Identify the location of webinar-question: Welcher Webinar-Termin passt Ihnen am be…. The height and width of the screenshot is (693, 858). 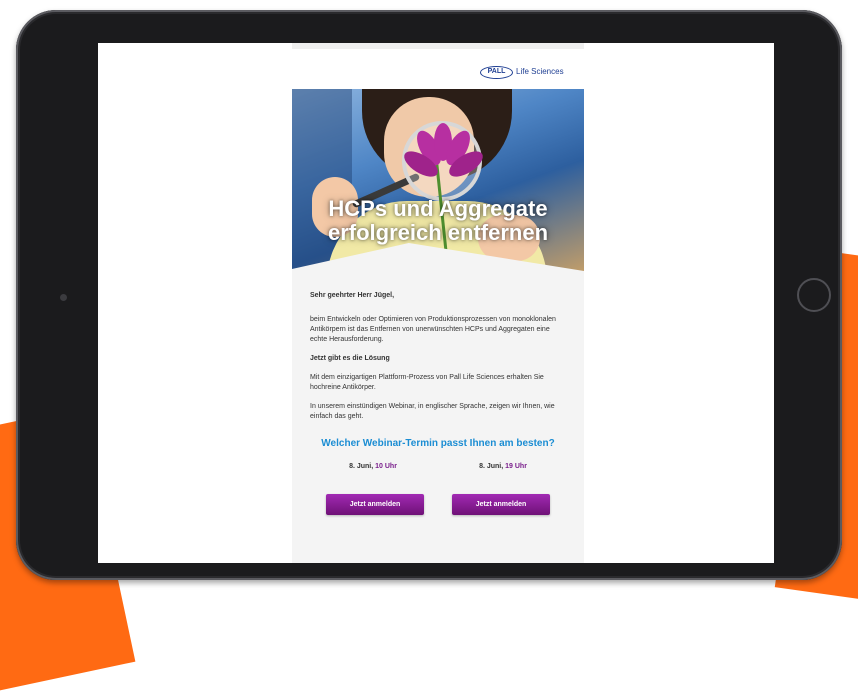
(438, 443).